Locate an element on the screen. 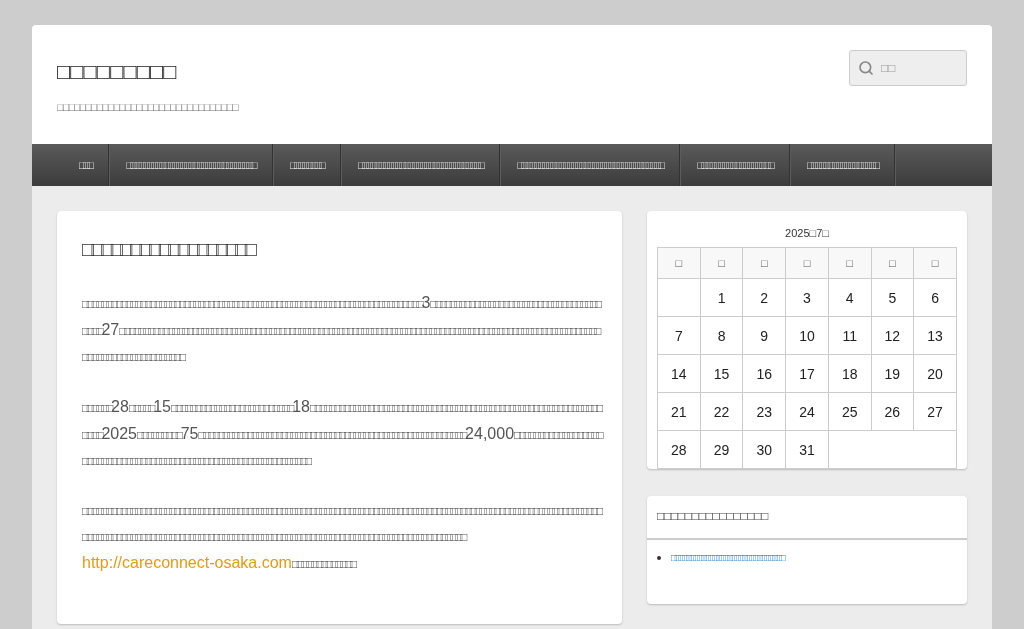 The image size is (1024, 629). calendar-day: 22 is located at coordinates (721, 411).